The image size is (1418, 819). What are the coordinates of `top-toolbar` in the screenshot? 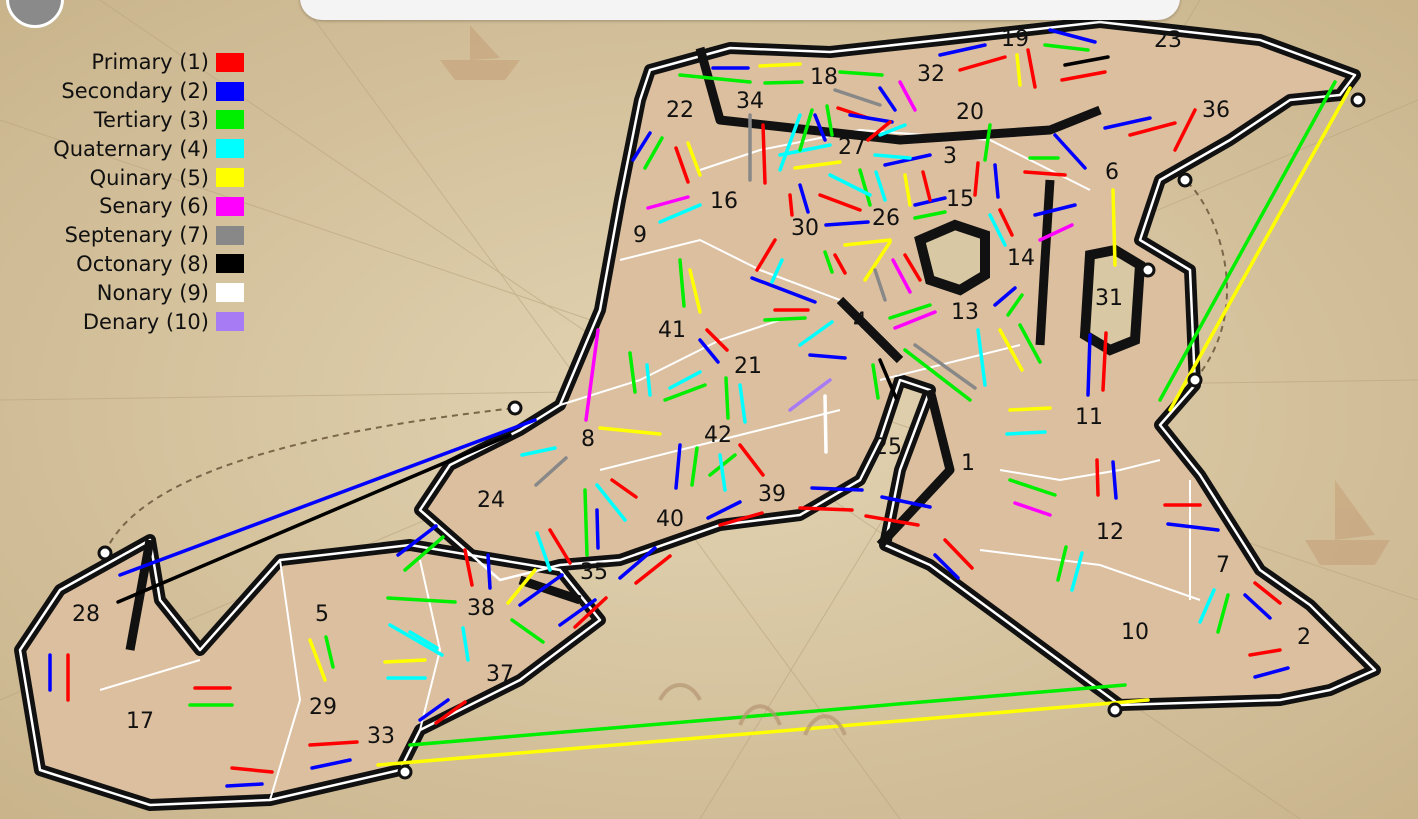 It's located at (740, 10).